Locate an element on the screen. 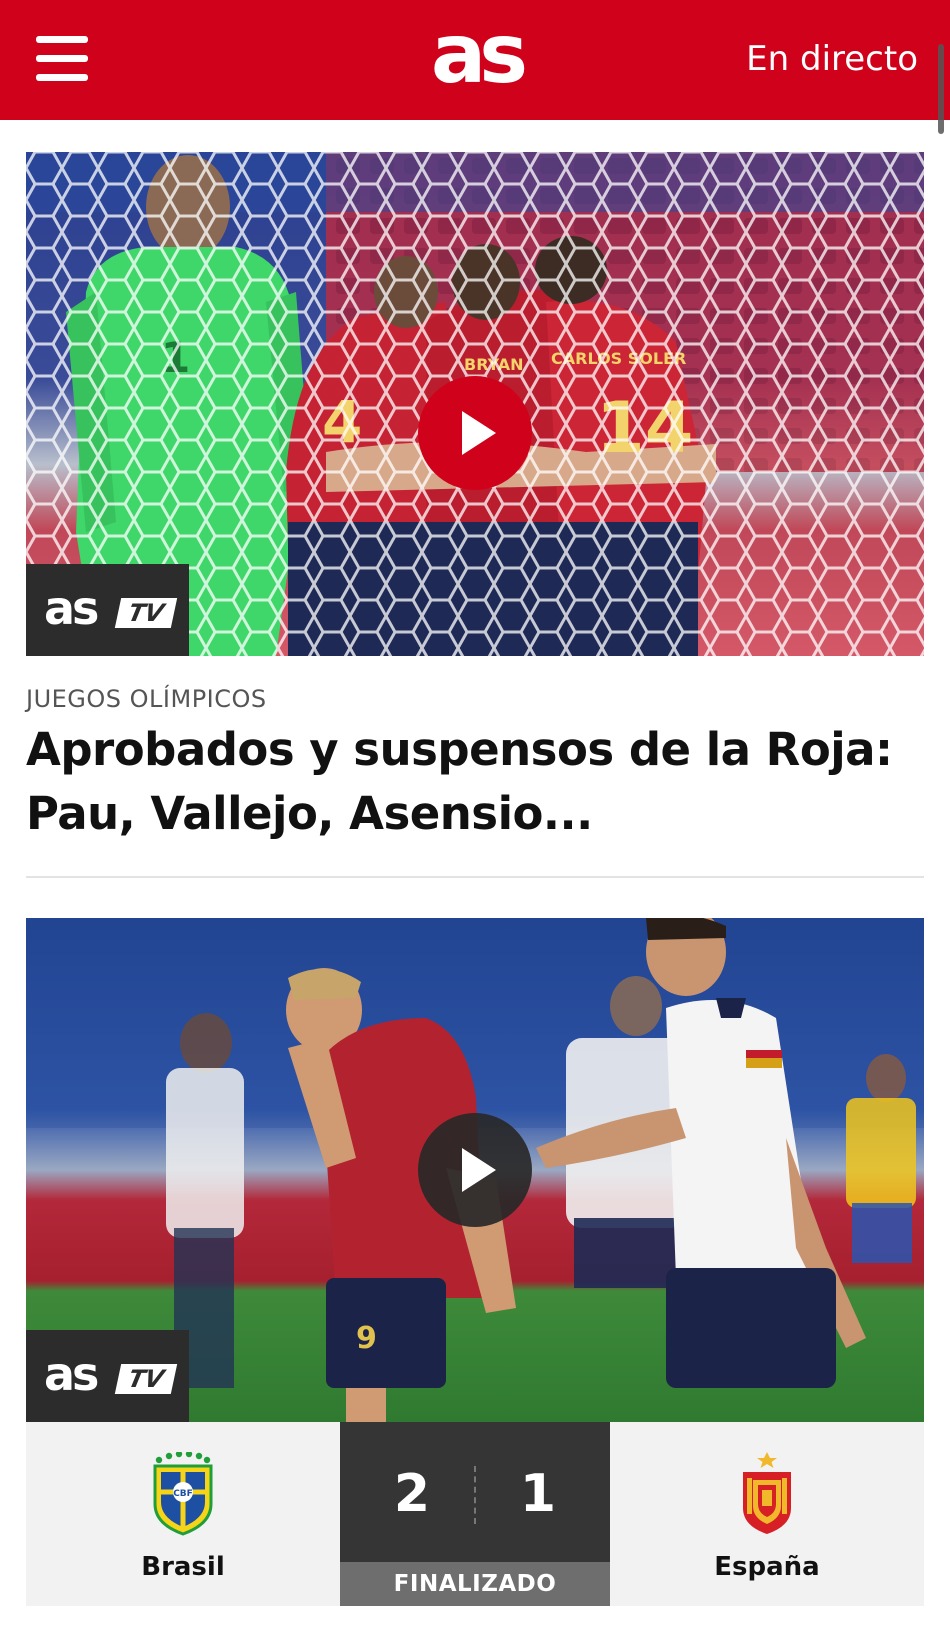 The image size is (950, 1634). home-team: CBF Brasil is located at coordinates (183, 1514).